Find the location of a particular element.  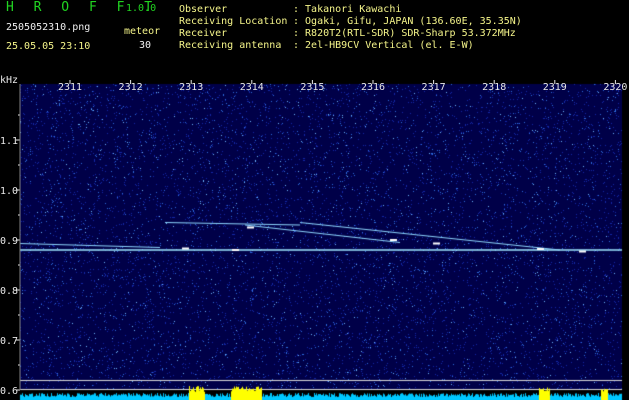

y-tick-label: 0.6 is located at coordinates (9, 391).